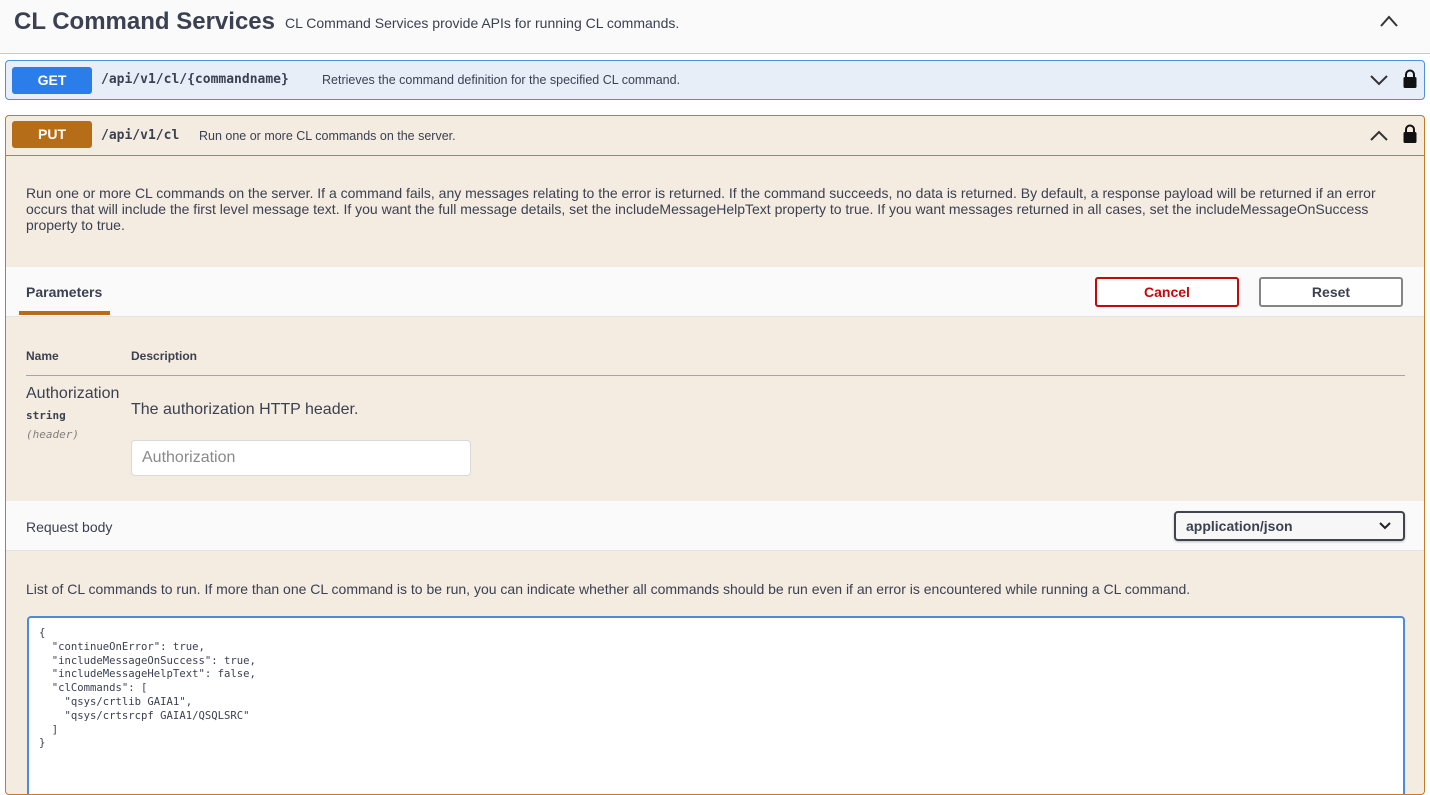  Describe the element at coordinates (164, 356) in the screenshot. I see `column-header-description: Description` at that location.